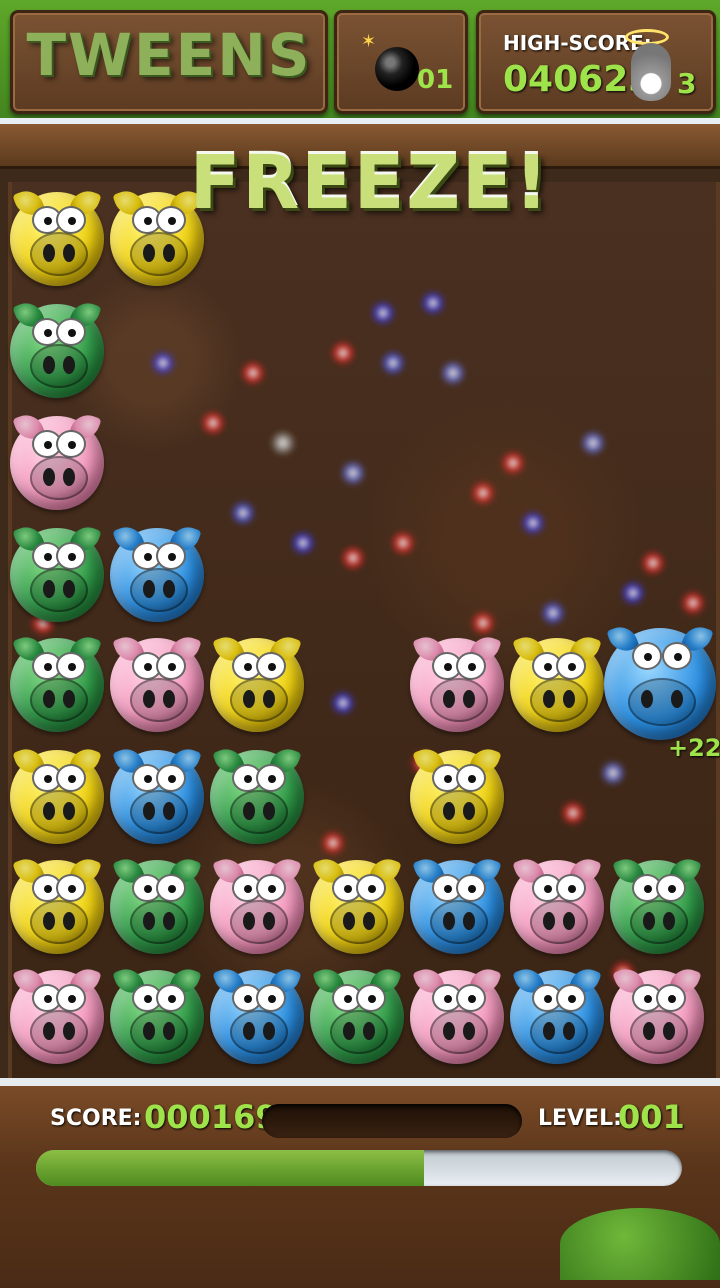 This screenshot has width=720, height=1288. Describe the element at coordinates (640, 1244) in the screenshot. I see `flower-bush` at that location.